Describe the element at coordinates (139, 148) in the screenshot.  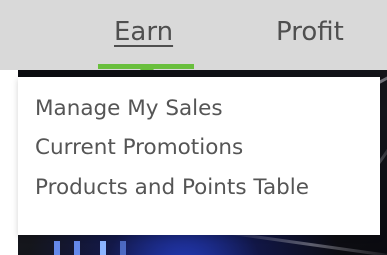
I see `menu-item-current-promotions: Current Promotions` at that location.